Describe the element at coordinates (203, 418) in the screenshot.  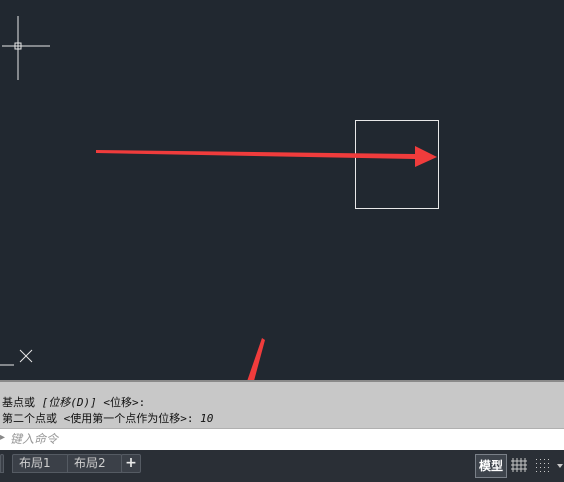
I see `history-value: 10` at that location.